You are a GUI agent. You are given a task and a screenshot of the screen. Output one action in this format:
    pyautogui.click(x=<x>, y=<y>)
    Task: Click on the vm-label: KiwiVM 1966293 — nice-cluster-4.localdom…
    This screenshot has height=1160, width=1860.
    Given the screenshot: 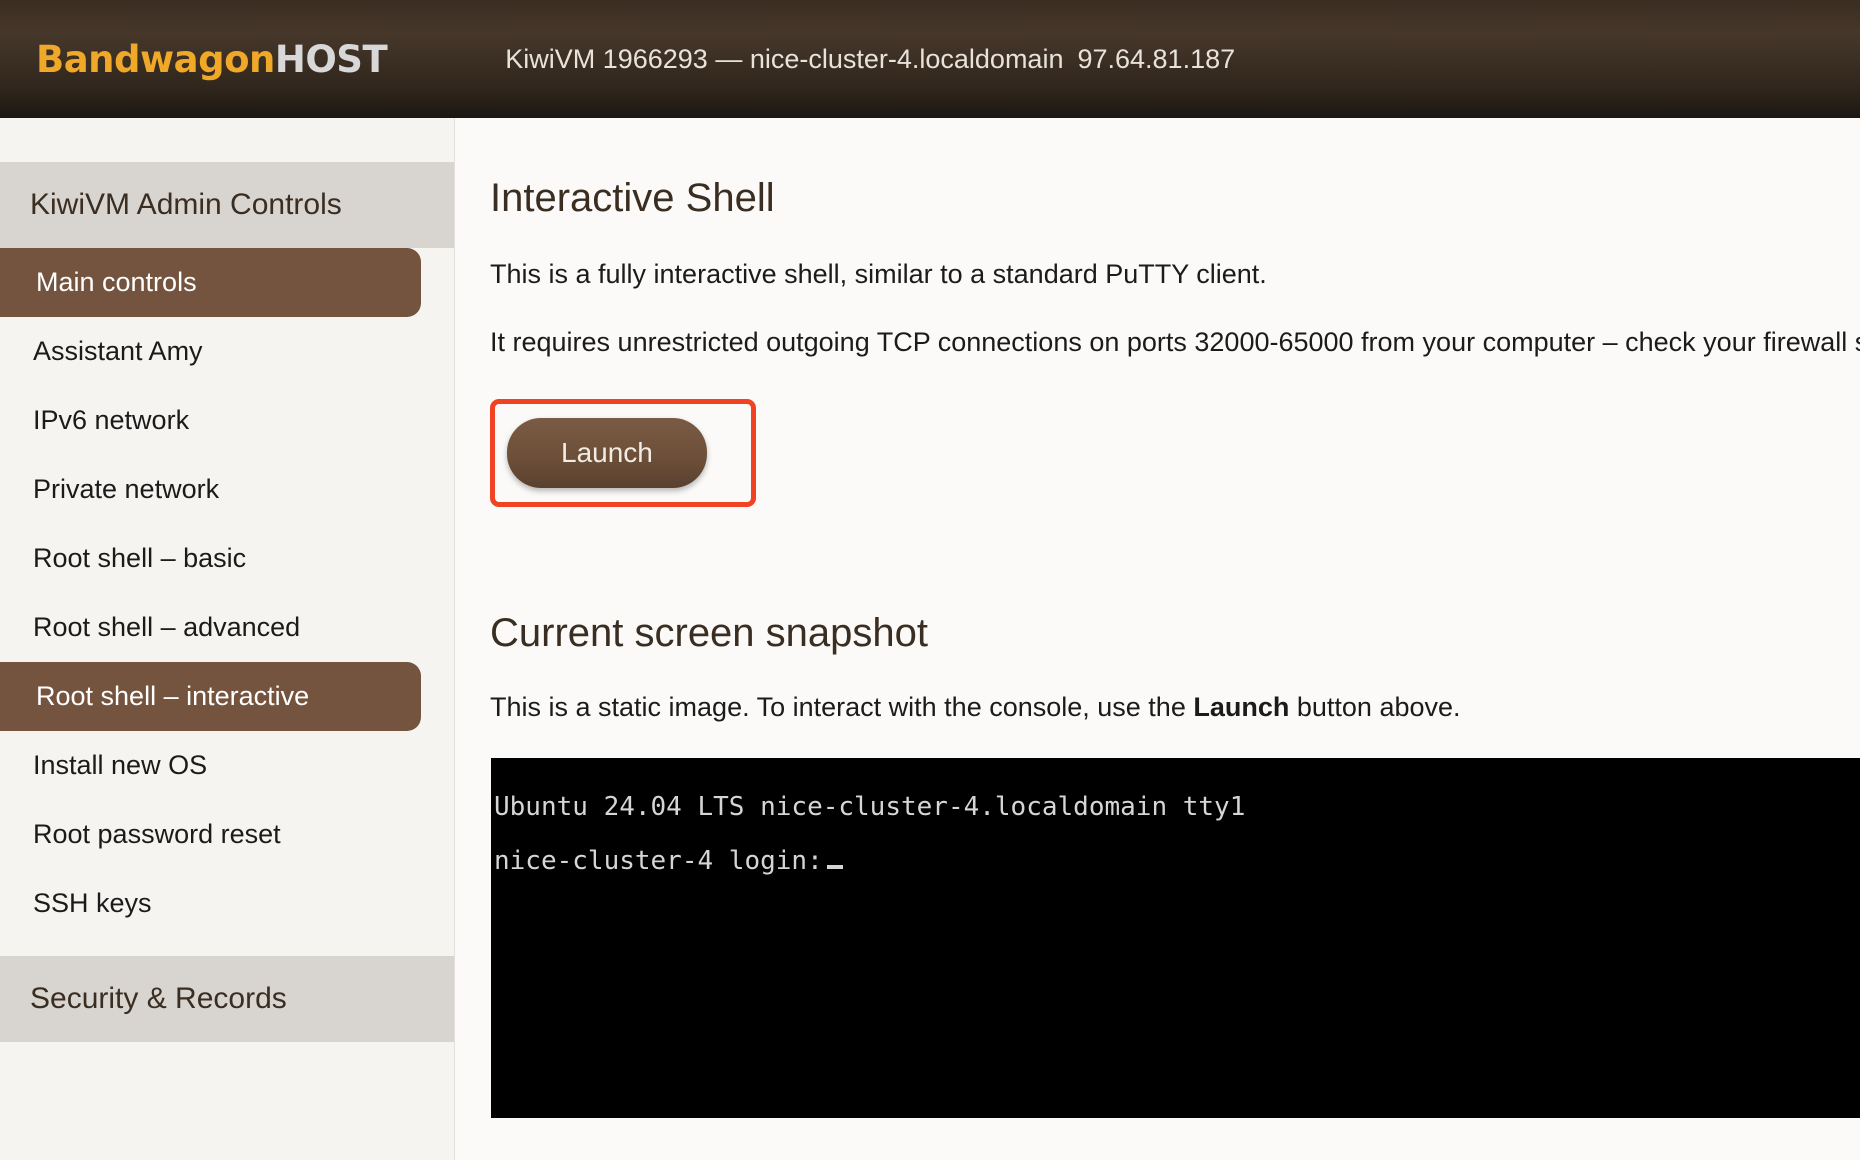 What is the action you would take?
    pyautogui.click(x=784, y=58)
    